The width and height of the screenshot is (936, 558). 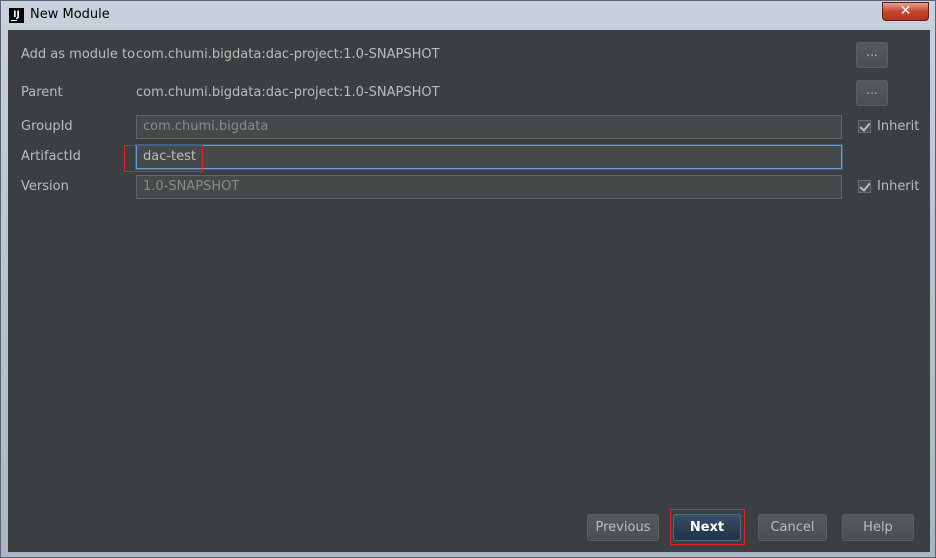 I want to click on group-id-field: com.chumi.bigdata, so click(x=489, y=127).